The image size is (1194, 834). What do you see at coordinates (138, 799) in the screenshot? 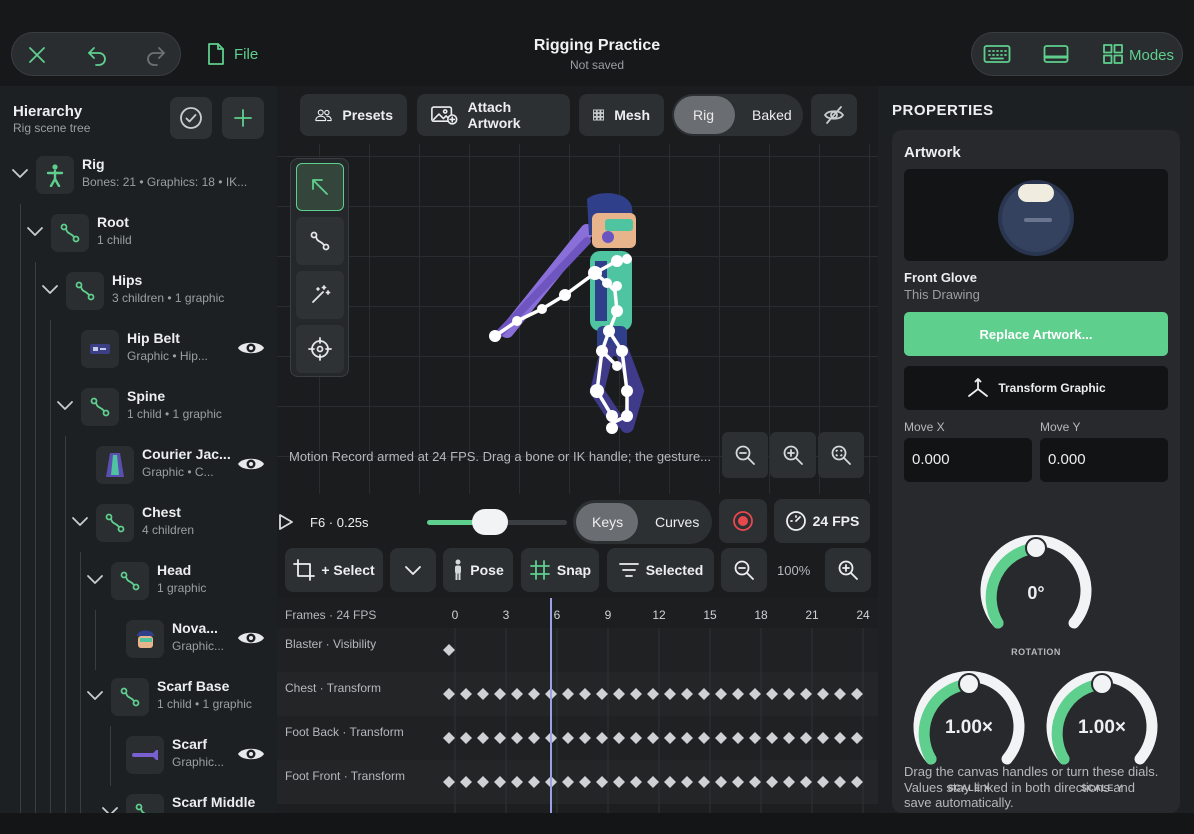
I see `tree-node-scarf-middle: Scarf Middle` at bounding box center [138, 799].